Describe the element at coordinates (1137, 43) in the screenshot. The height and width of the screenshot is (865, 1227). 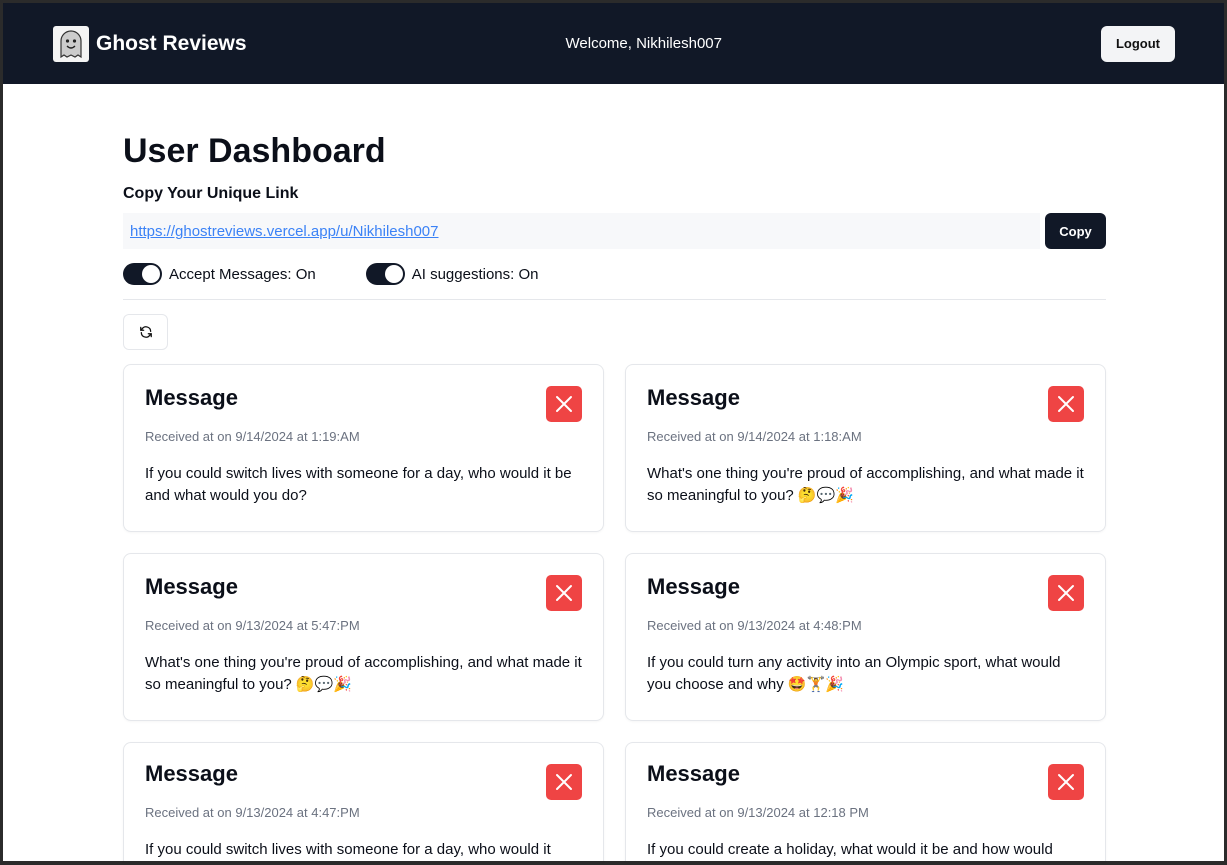
I see `logout-button: Logout` at that location.